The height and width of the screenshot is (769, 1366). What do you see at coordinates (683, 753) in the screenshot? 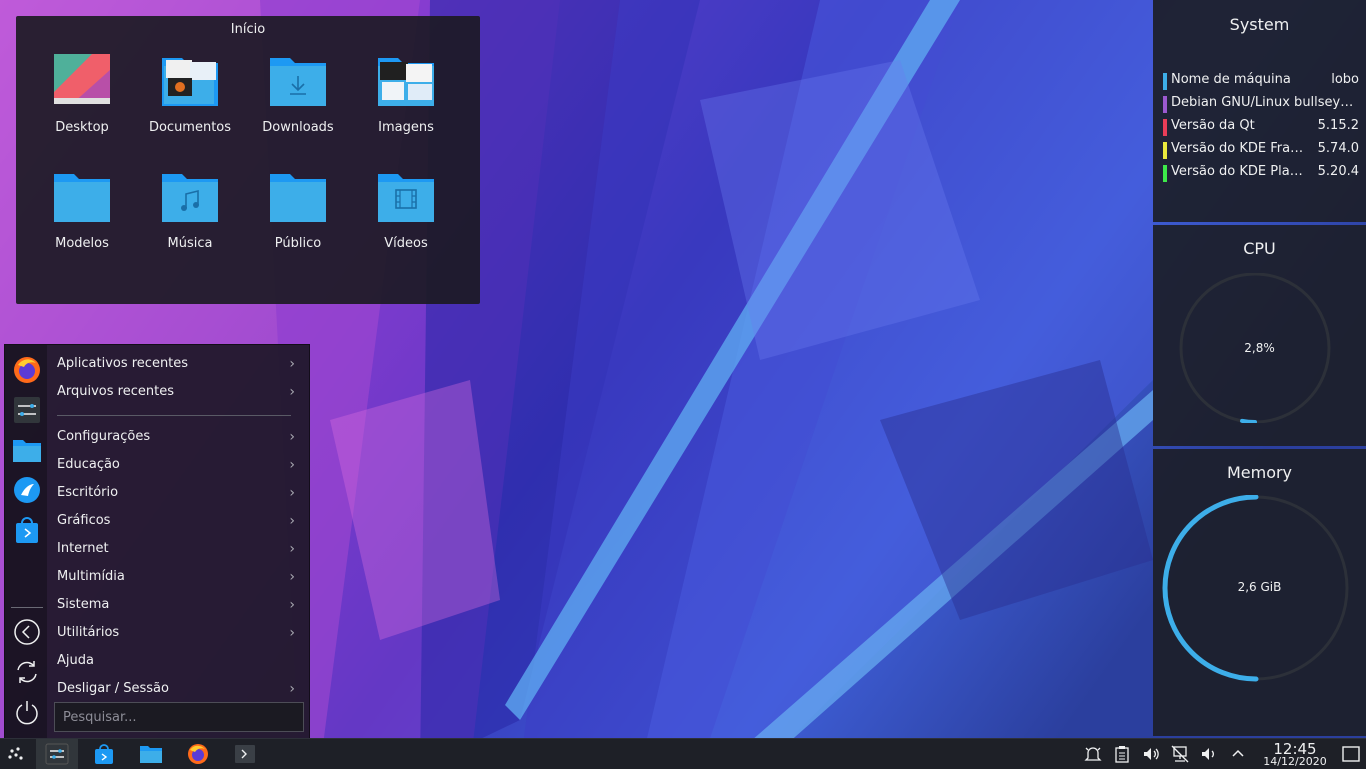
I see `taskbar: 12:45 14/12/2020` at bounding box center [683, 753].